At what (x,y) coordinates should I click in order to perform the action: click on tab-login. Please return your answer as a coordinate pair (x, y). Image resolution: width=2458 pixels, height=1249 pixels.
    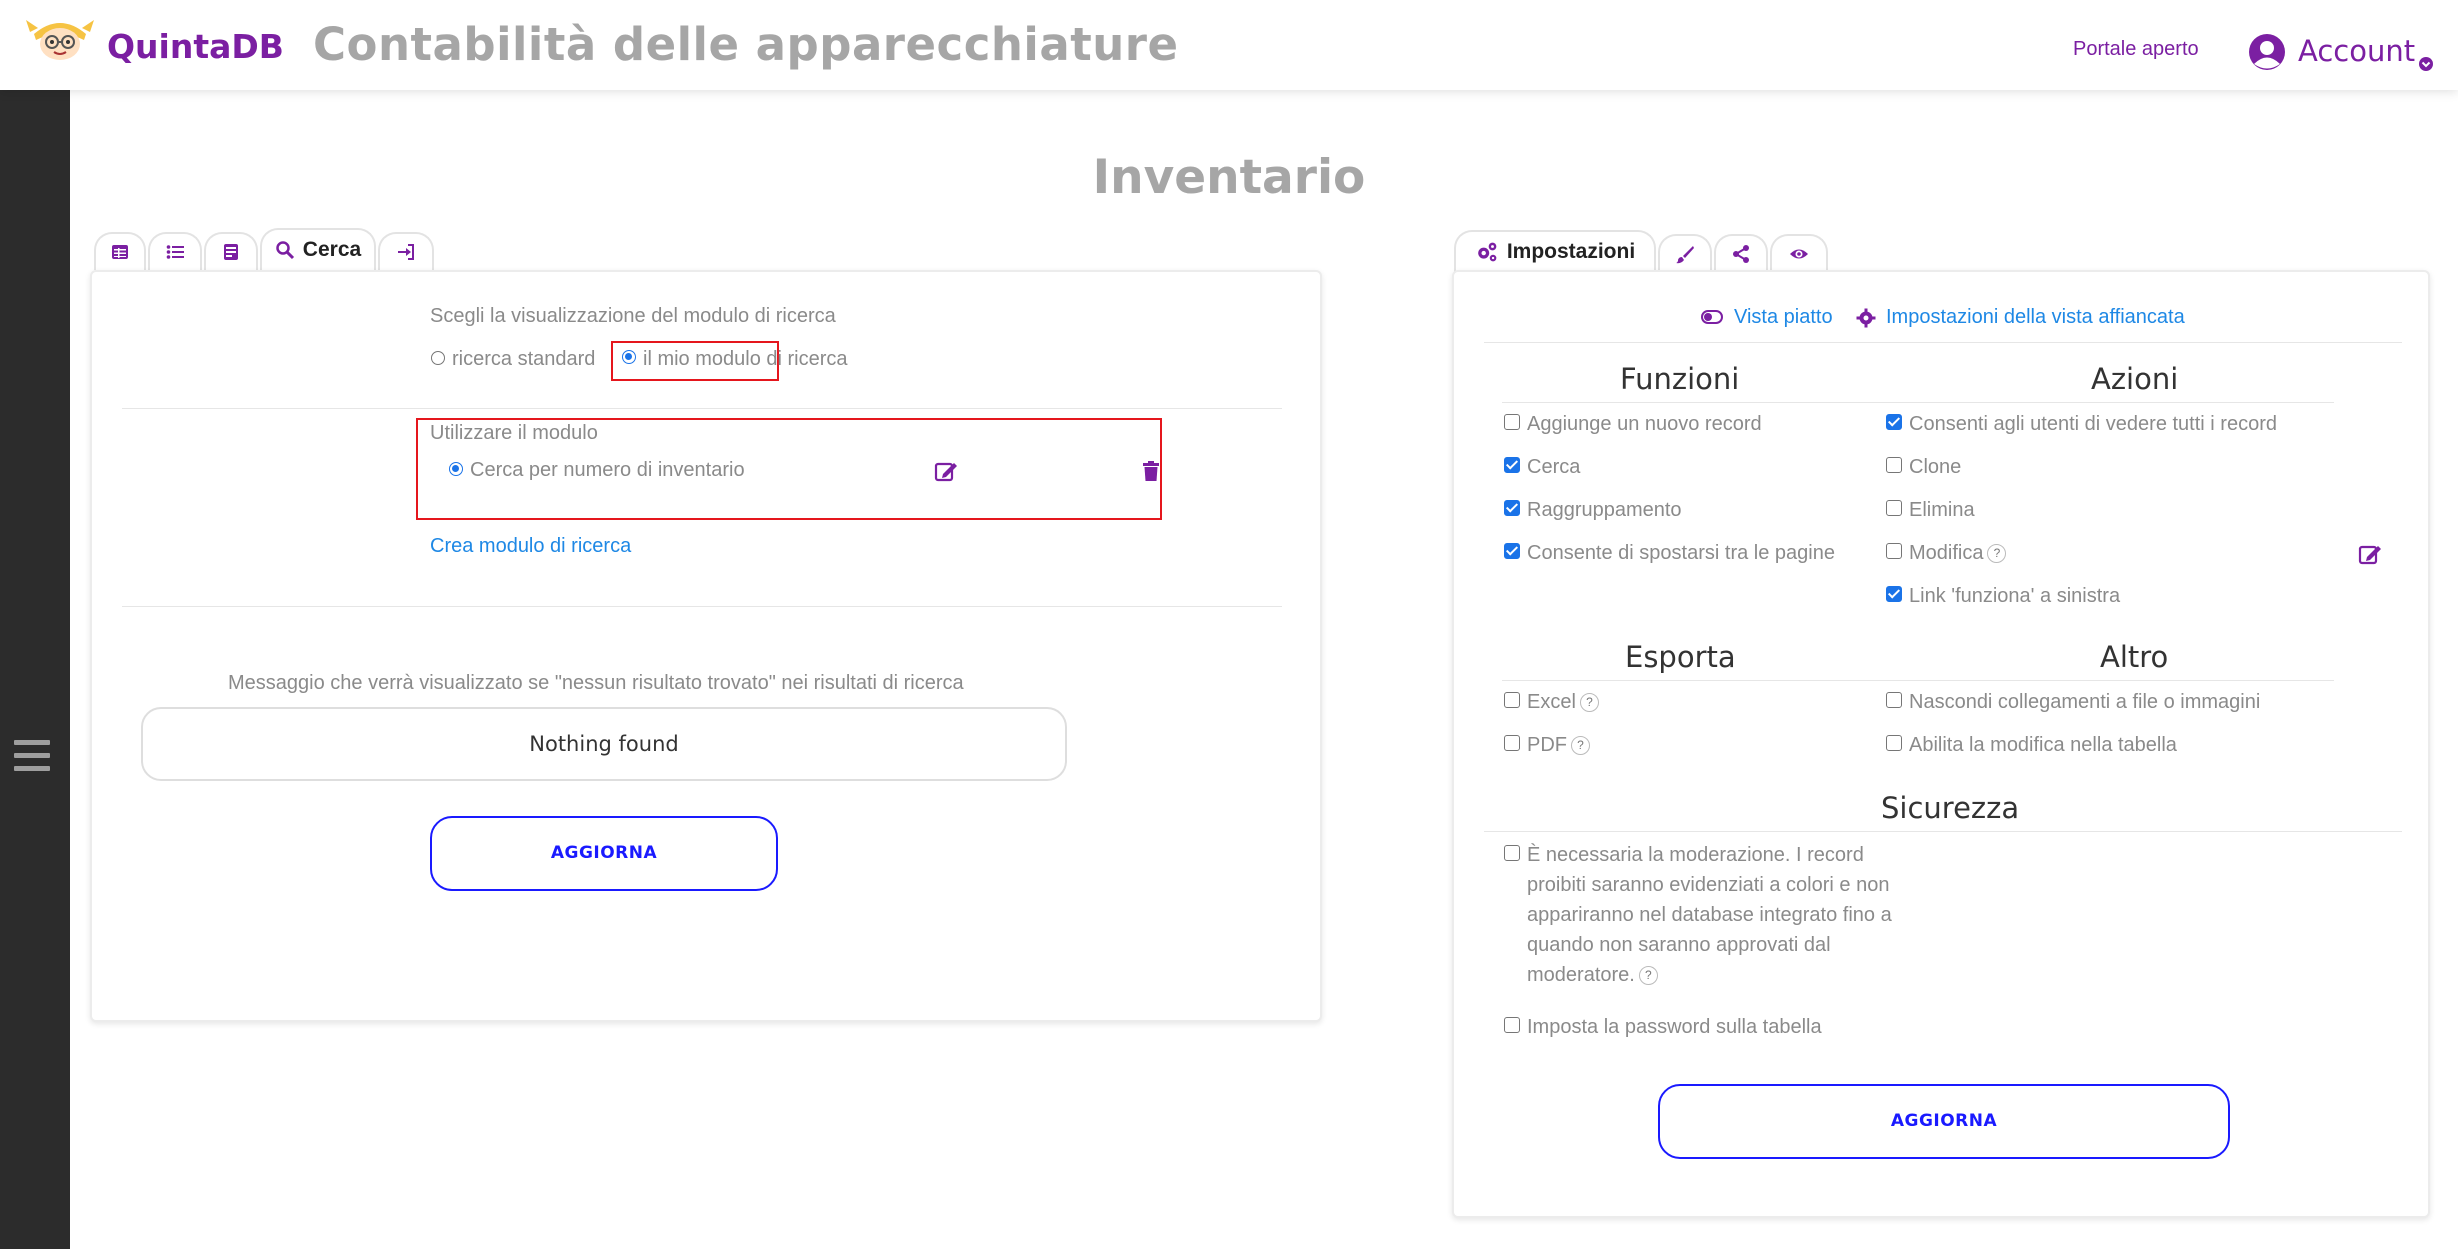
    Looking at the image, I should click on (406, 251).